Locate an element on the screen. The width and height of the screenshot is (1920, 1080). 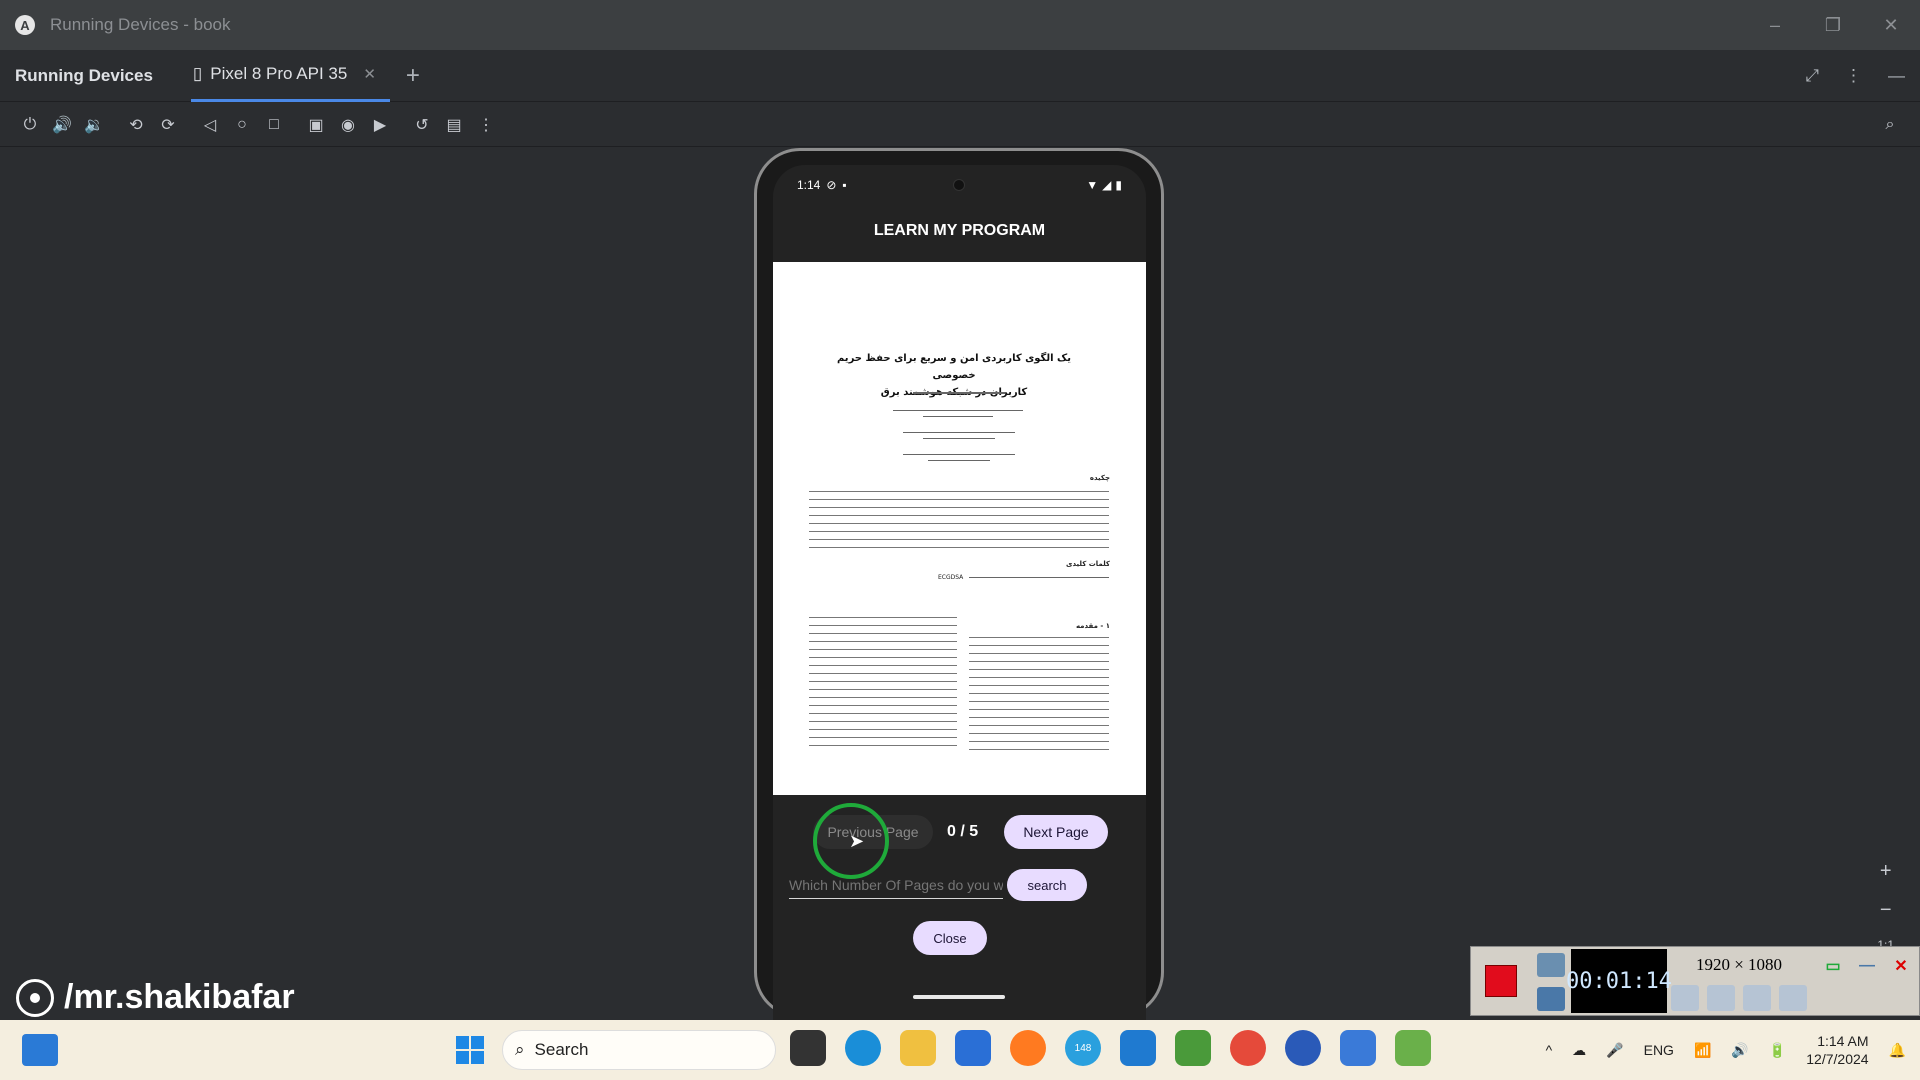
android-studio-taskbar-icon is located at coordinates (1358, 1048).